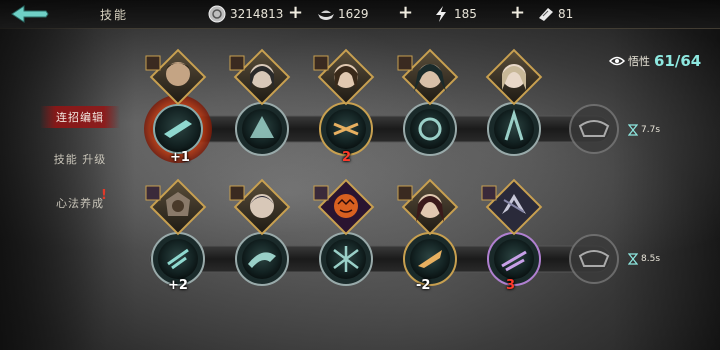 The image size is (720, 350). What do you see at coordinates (651, 130) in the screenshot?
I see `row1-cooldown-value: 7.7s` at bounding box center [651, 130].